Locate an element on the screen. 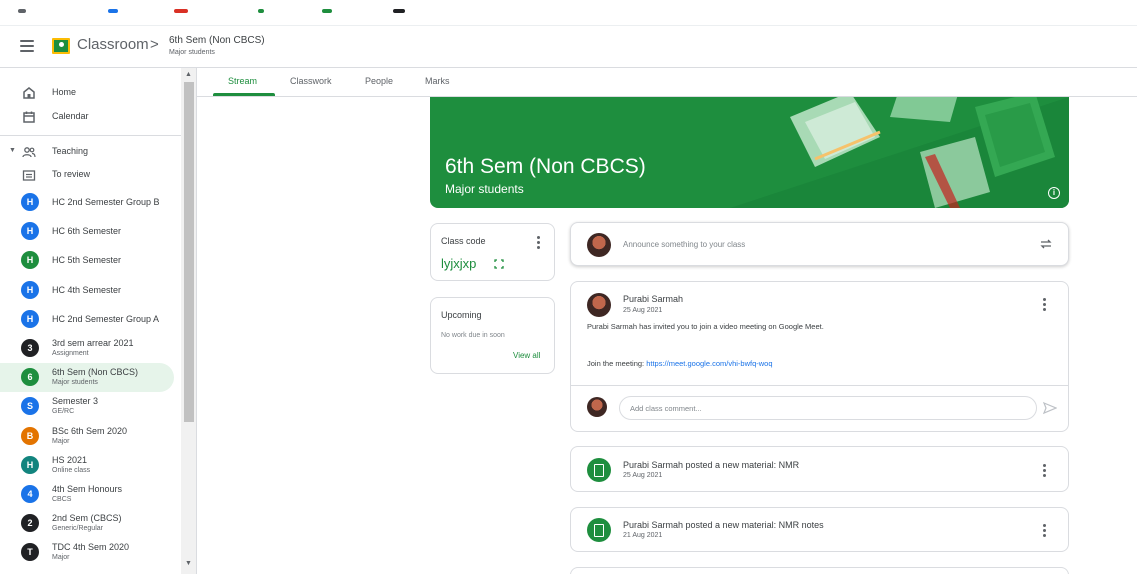 This screenshot has width=1137, height=574. people-icon is located at coordinates (29, 152).